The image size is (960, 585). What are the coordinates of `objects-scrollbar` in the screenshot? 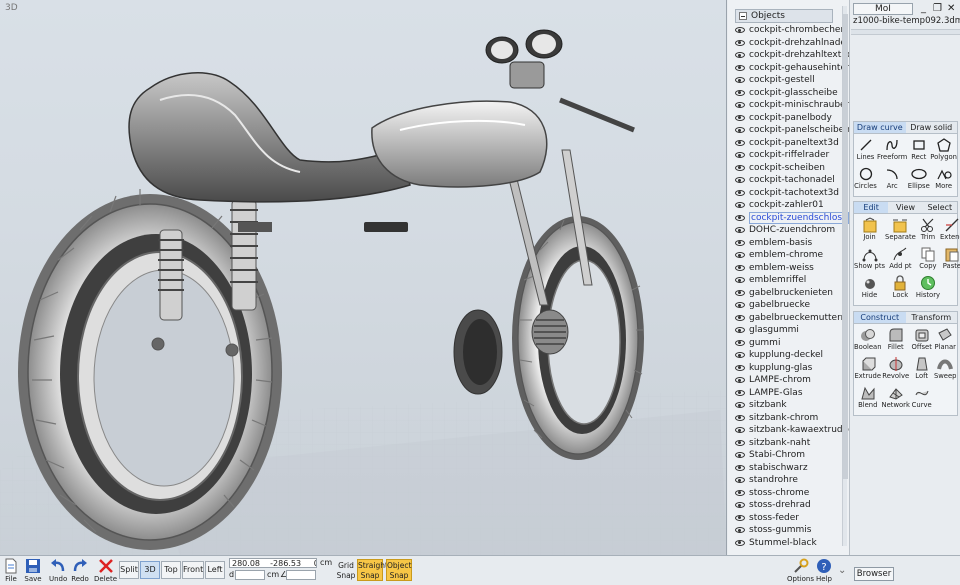 It's located at (845, 276).